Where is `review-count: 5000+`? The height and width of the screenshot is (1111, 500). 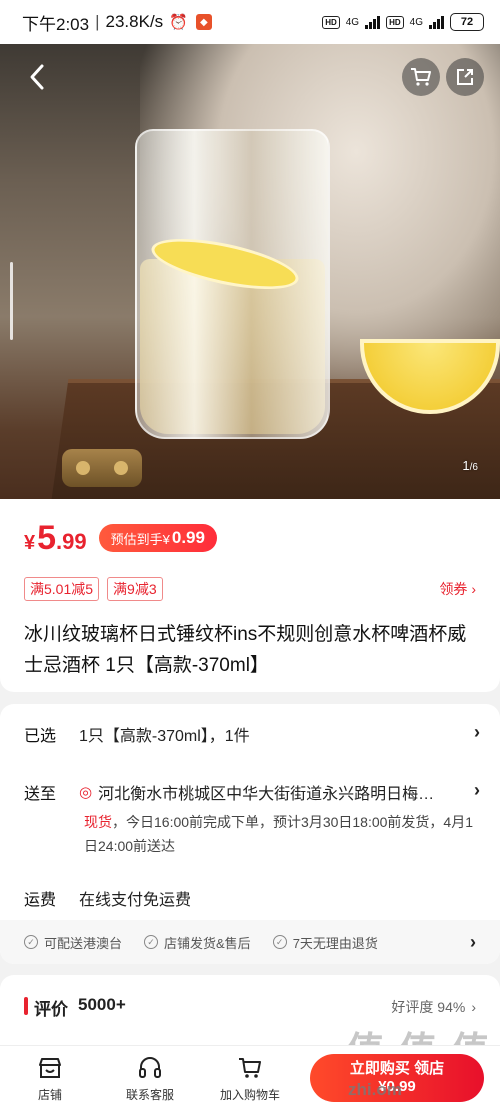 review-count: 5000+ is located at coordinates (102, 1004).